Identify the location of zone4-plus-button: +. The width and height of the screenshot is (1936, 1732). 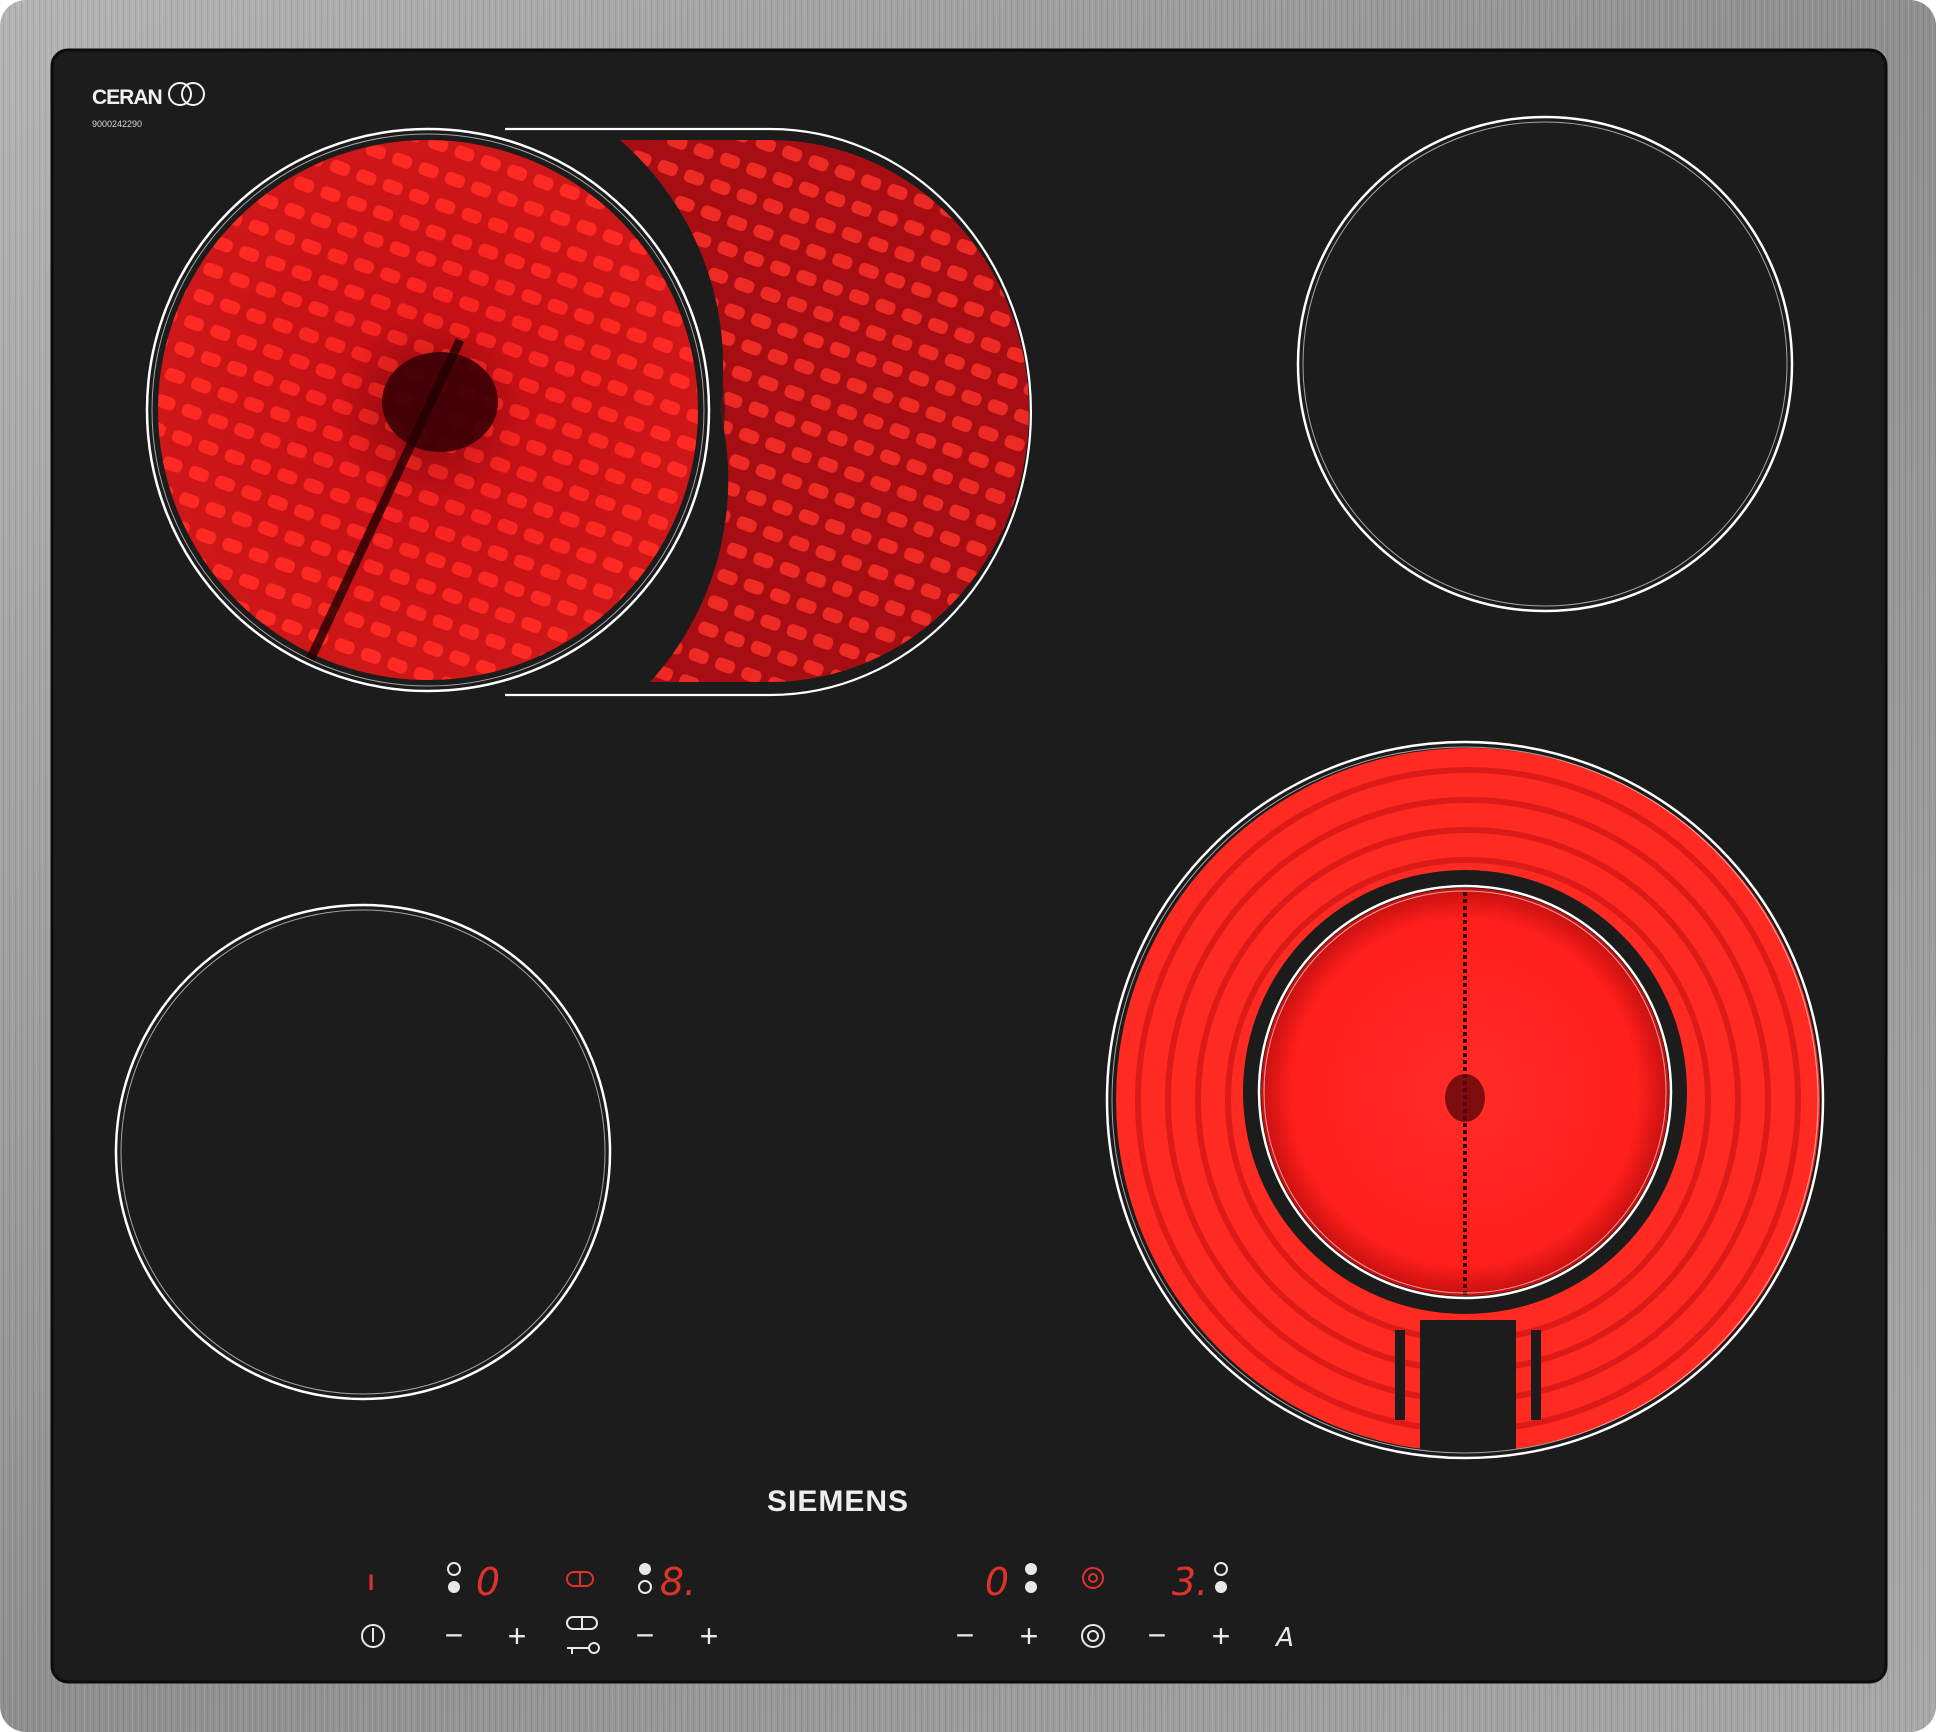
(1221, 1636).